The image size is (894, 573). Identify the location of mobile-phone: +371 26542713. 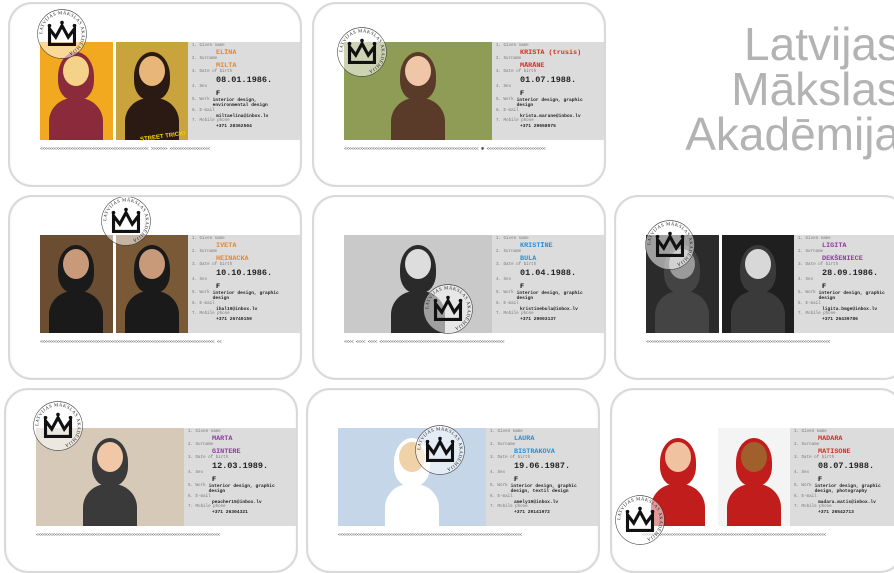
(836, 513).